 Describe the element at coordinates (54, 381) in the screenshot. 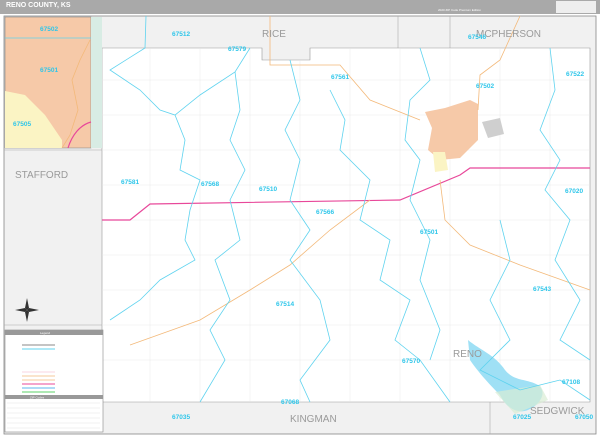

I see `legend-panel: Legend ZIP Codes` at that location.